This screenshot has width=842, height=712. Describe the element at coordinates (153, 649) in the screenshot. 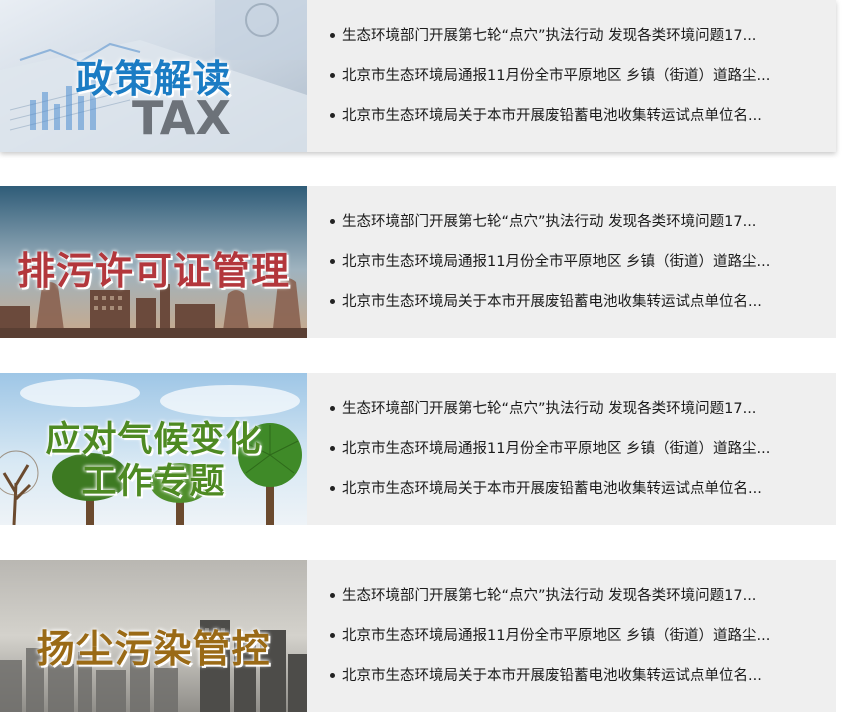

I see `section-title: 扬尘污染管控` at that location.